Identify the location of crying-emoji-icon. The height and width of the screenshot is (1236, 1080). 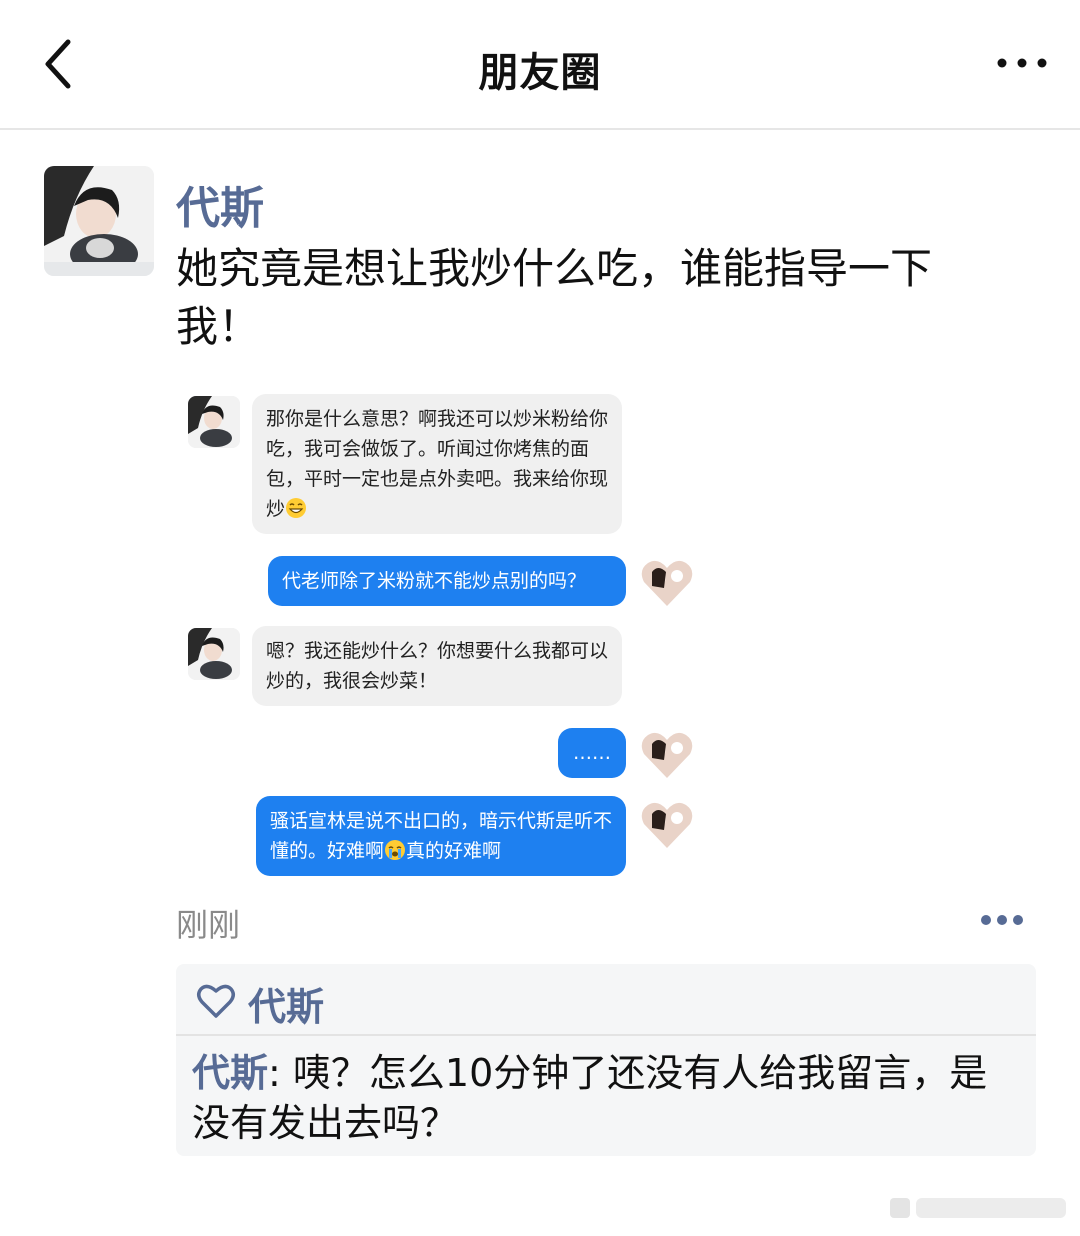
(395, 850).